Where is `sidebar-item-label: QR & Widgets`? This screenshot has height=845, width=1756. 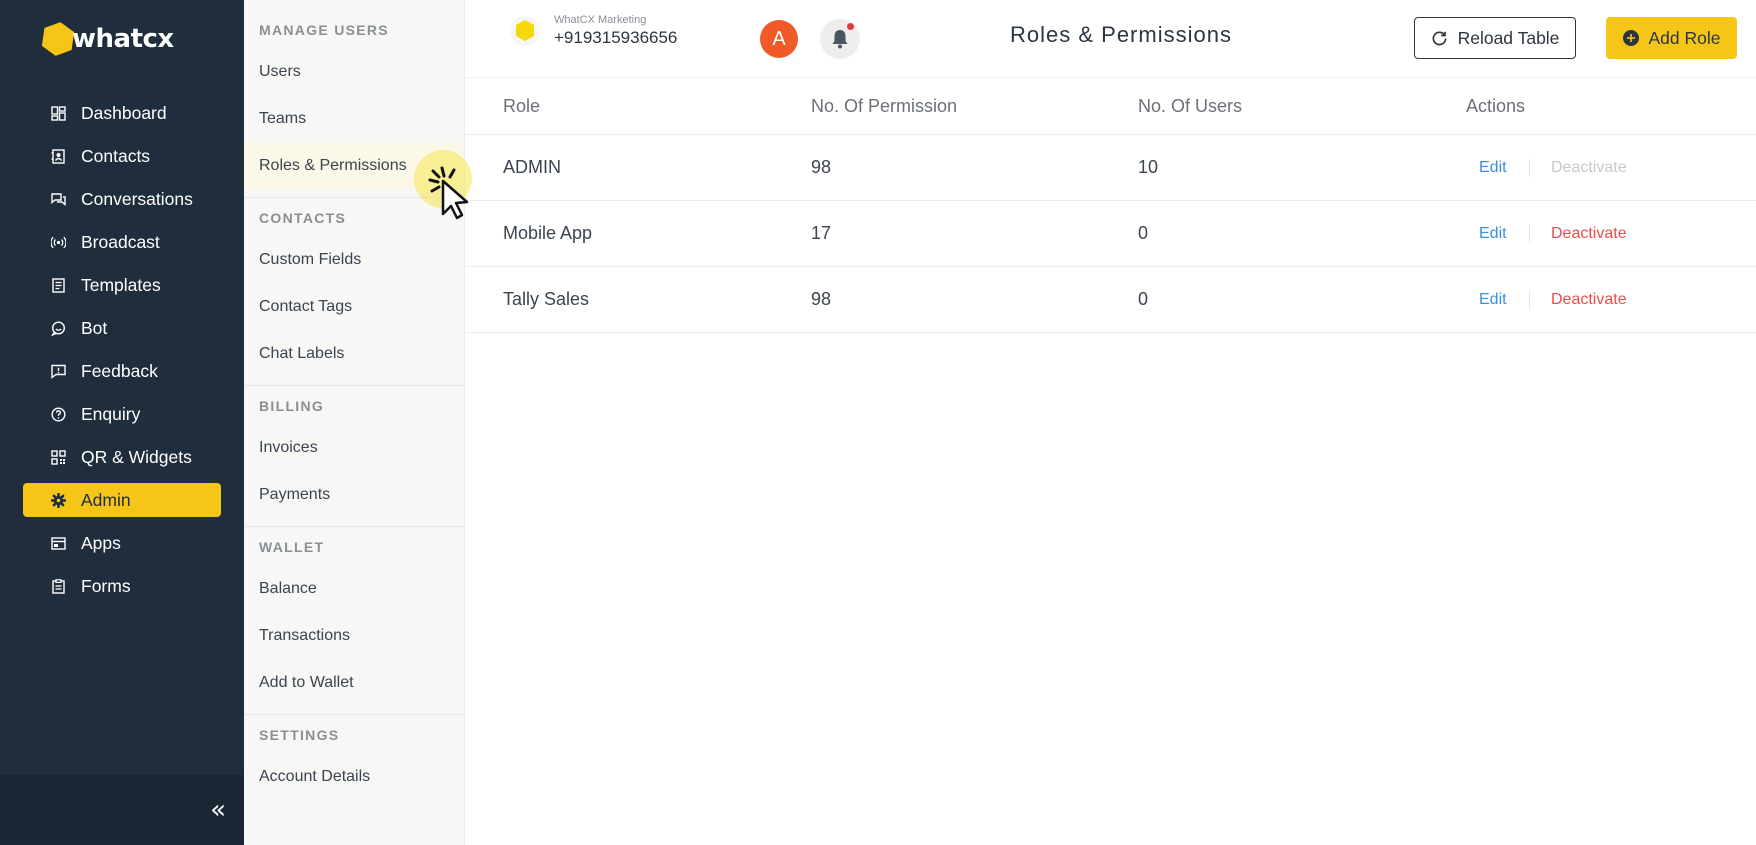 sidebar-item-label: QR & Widgets is located at coordinates (136, 456).